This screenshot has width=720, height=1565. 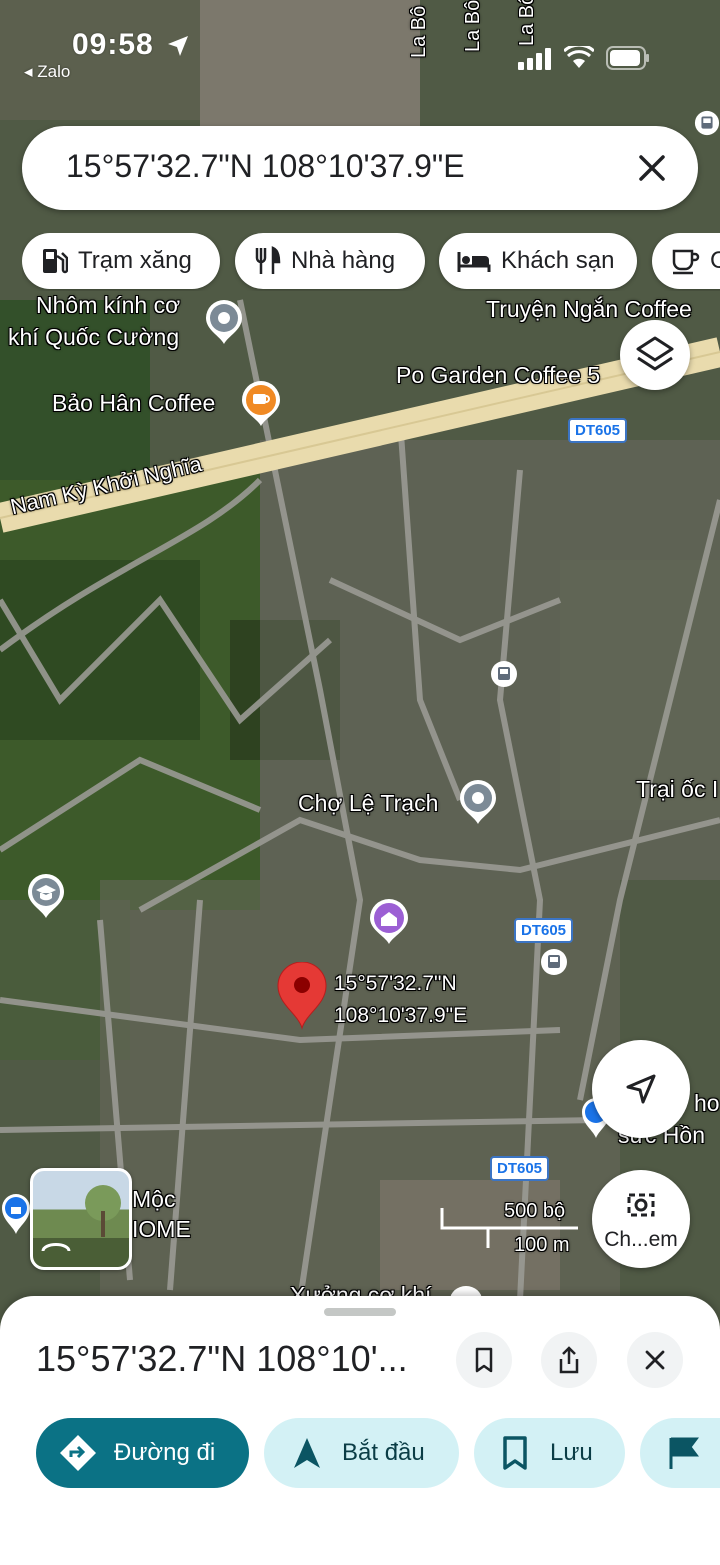 I want to click on start-button: Bắt đầu, so click(x=361, y=1453).